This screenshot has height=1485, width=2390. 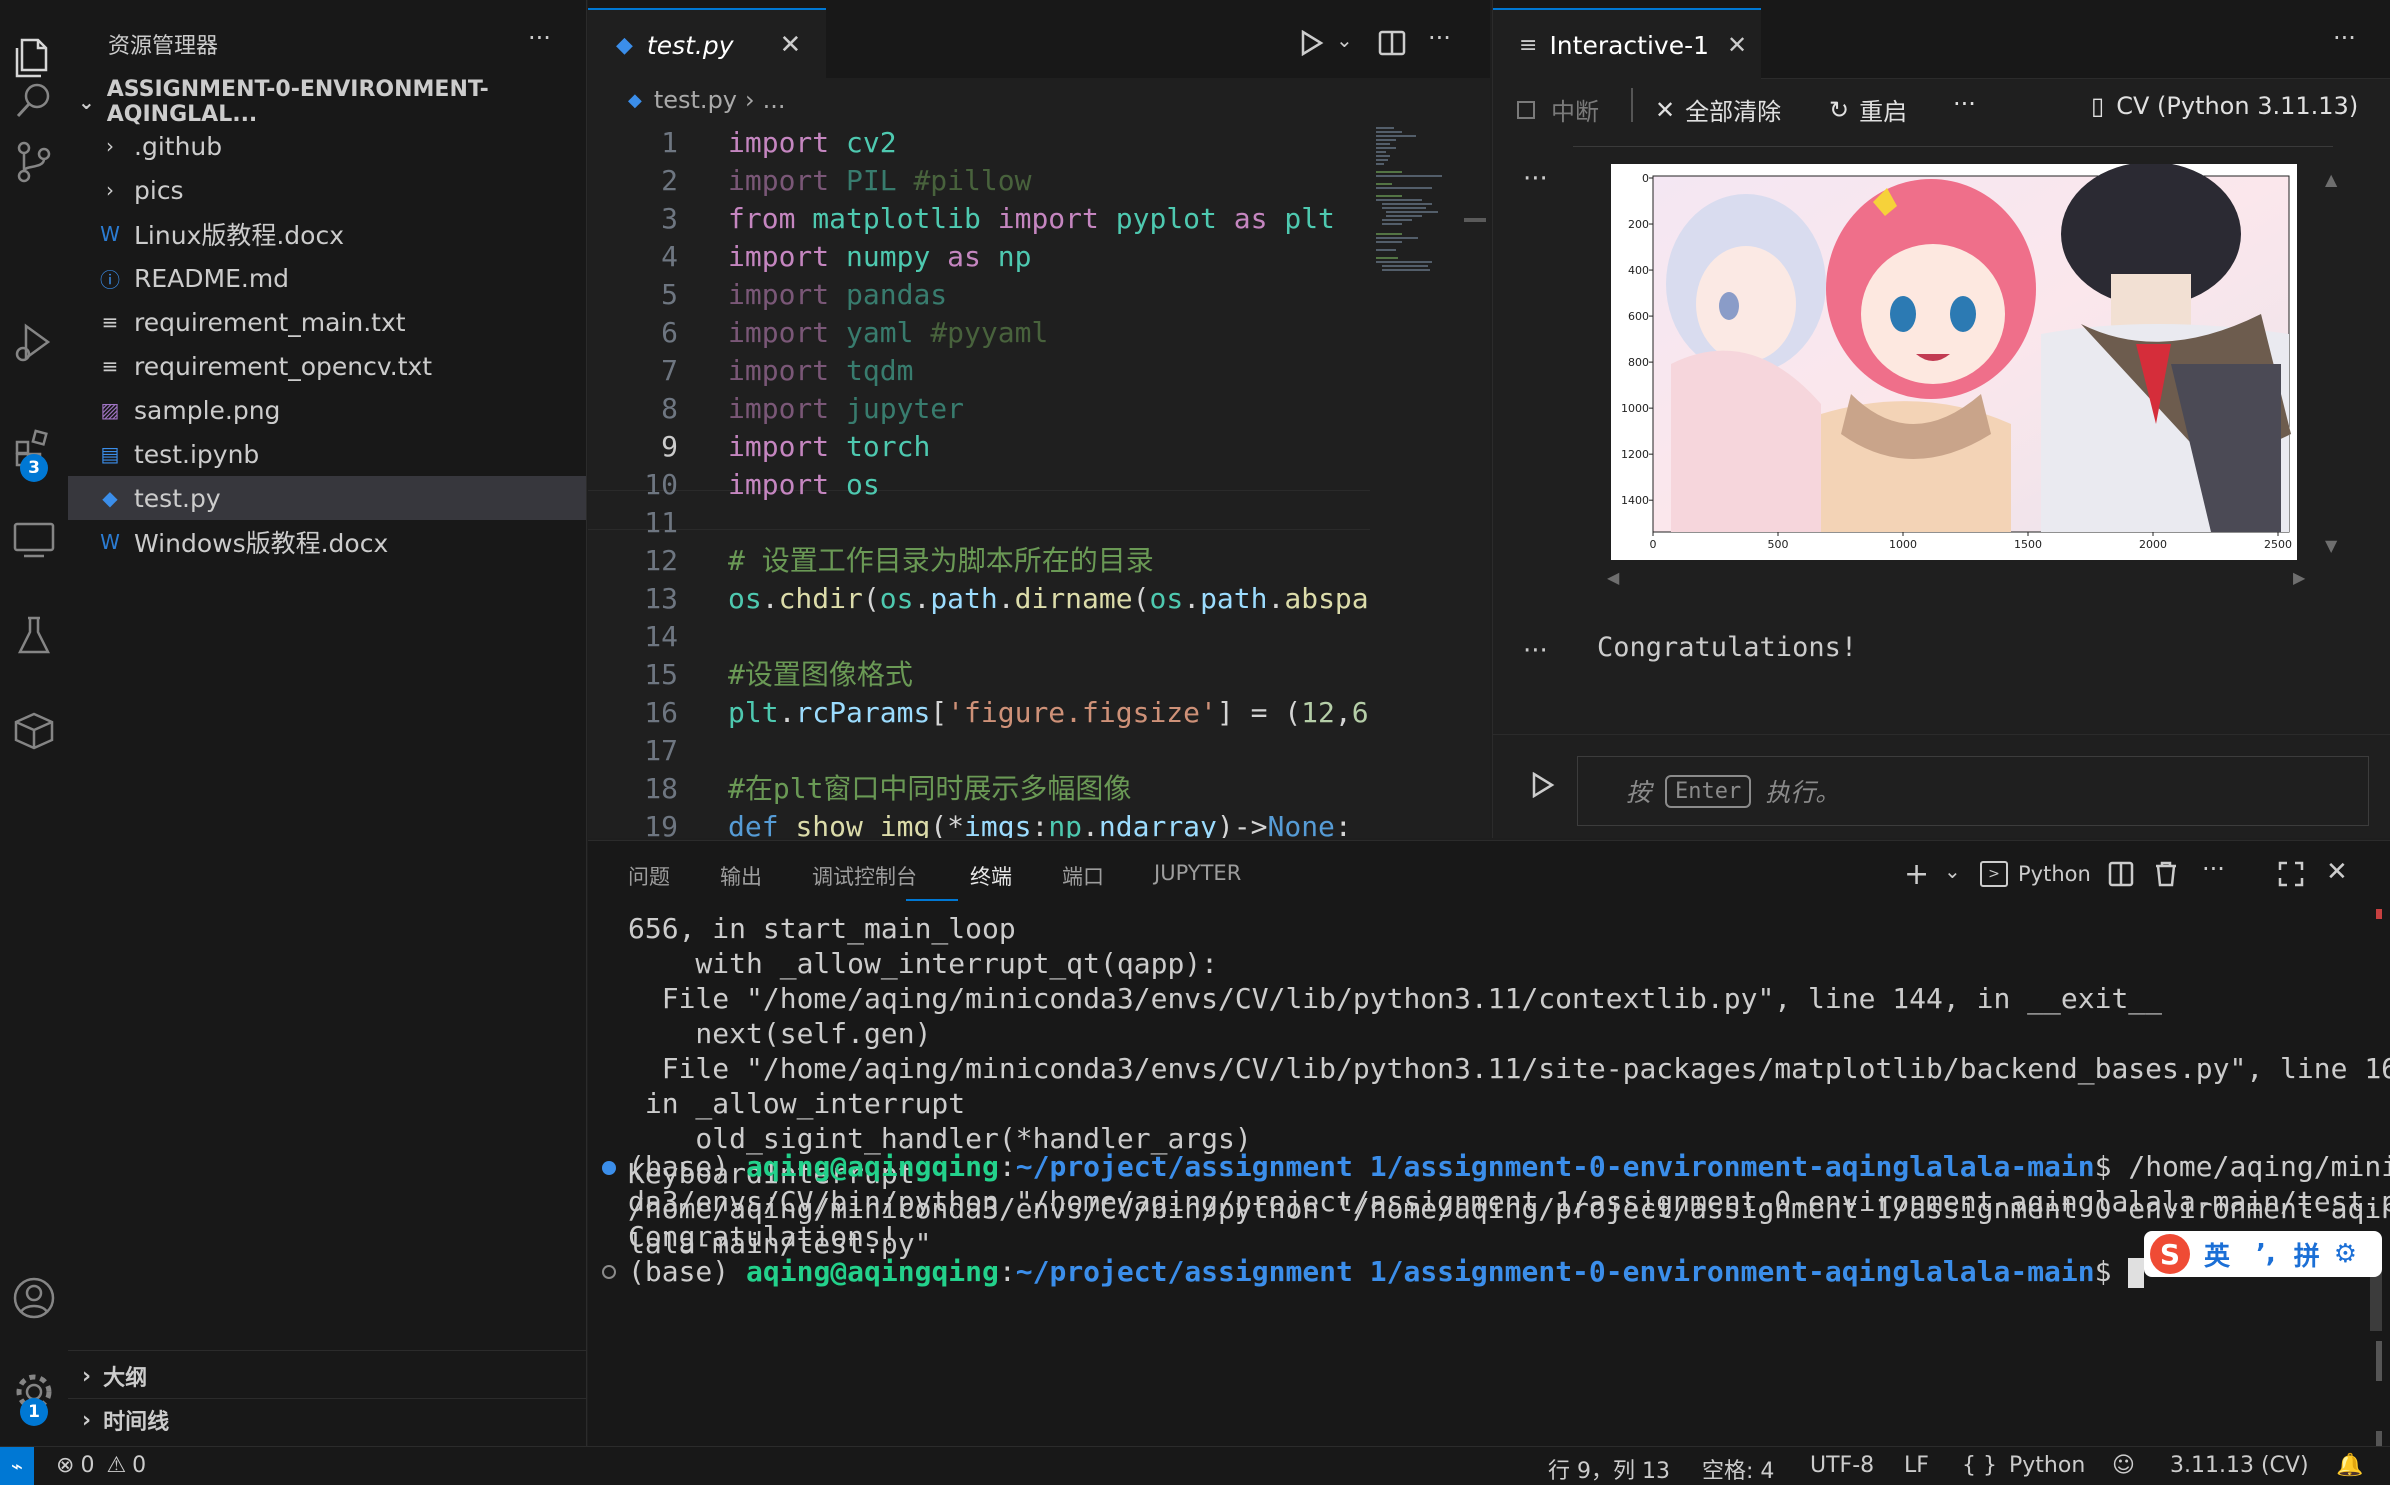 What do you see at coordinates (327, 190) in the screenshot?
I see `file-tree-item: › pics` at bounding box center [327, 190].